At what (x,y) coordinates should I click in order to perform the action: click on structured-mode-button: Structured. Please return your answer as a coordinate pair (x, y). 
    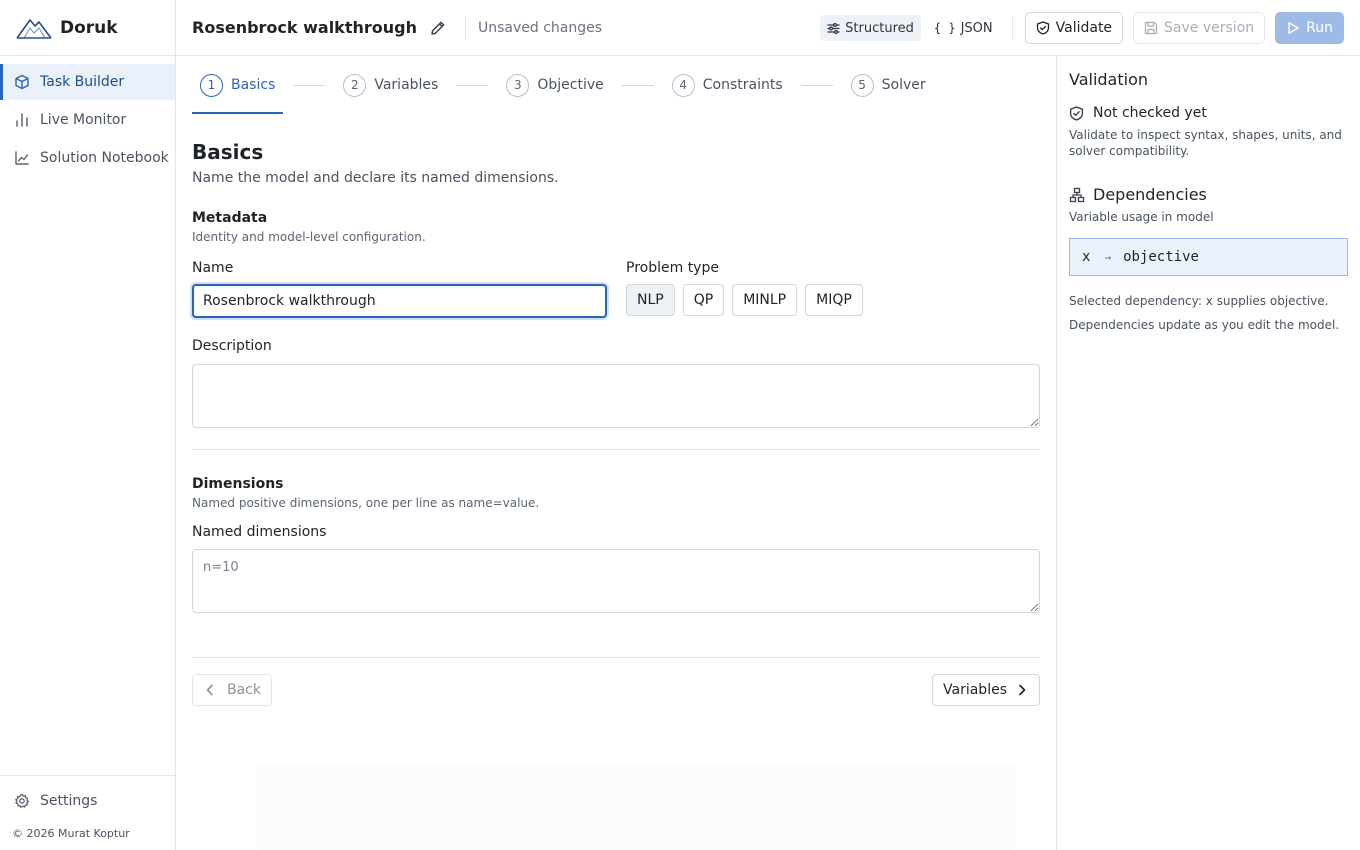
    Looking at the image, I should click on (870, 28).